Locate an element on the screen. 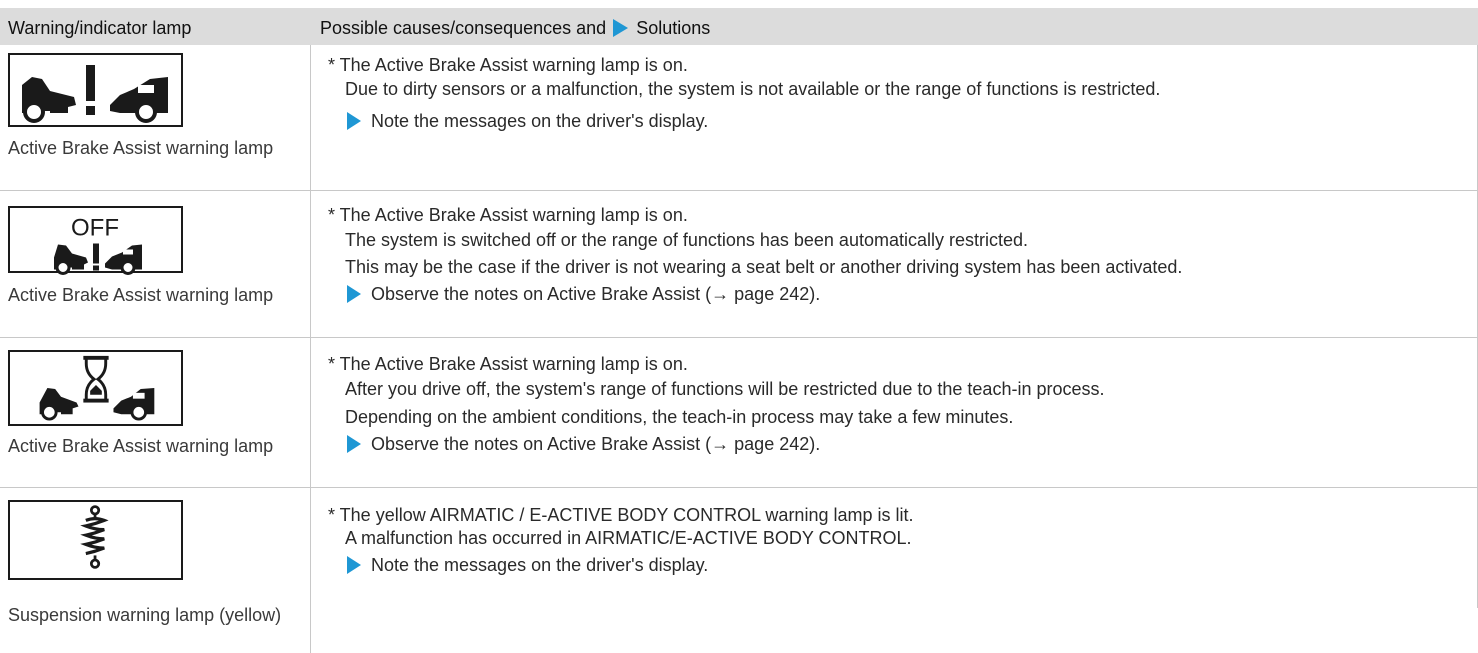 The image size is (1478, 653). header-lamp-column: Warning/indicator lamp is located at coordinates (100, 28).